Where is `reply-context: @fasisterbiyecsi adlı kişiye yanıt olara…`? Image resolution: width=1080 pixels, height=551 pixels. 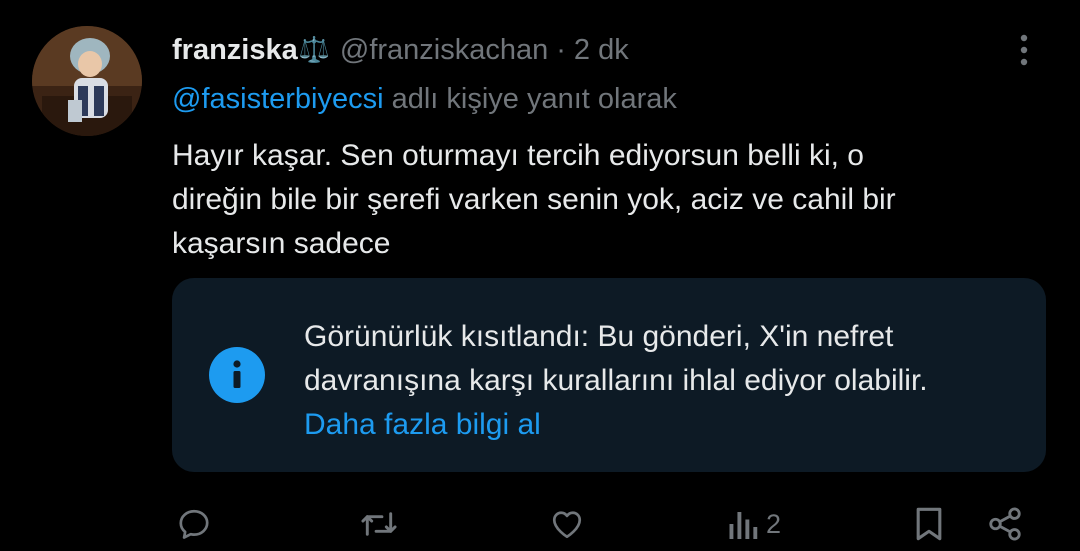 reply-context: @fasisterbiyecsi adlı kişiye yanıt olara… is located at coordinates (424, 99).